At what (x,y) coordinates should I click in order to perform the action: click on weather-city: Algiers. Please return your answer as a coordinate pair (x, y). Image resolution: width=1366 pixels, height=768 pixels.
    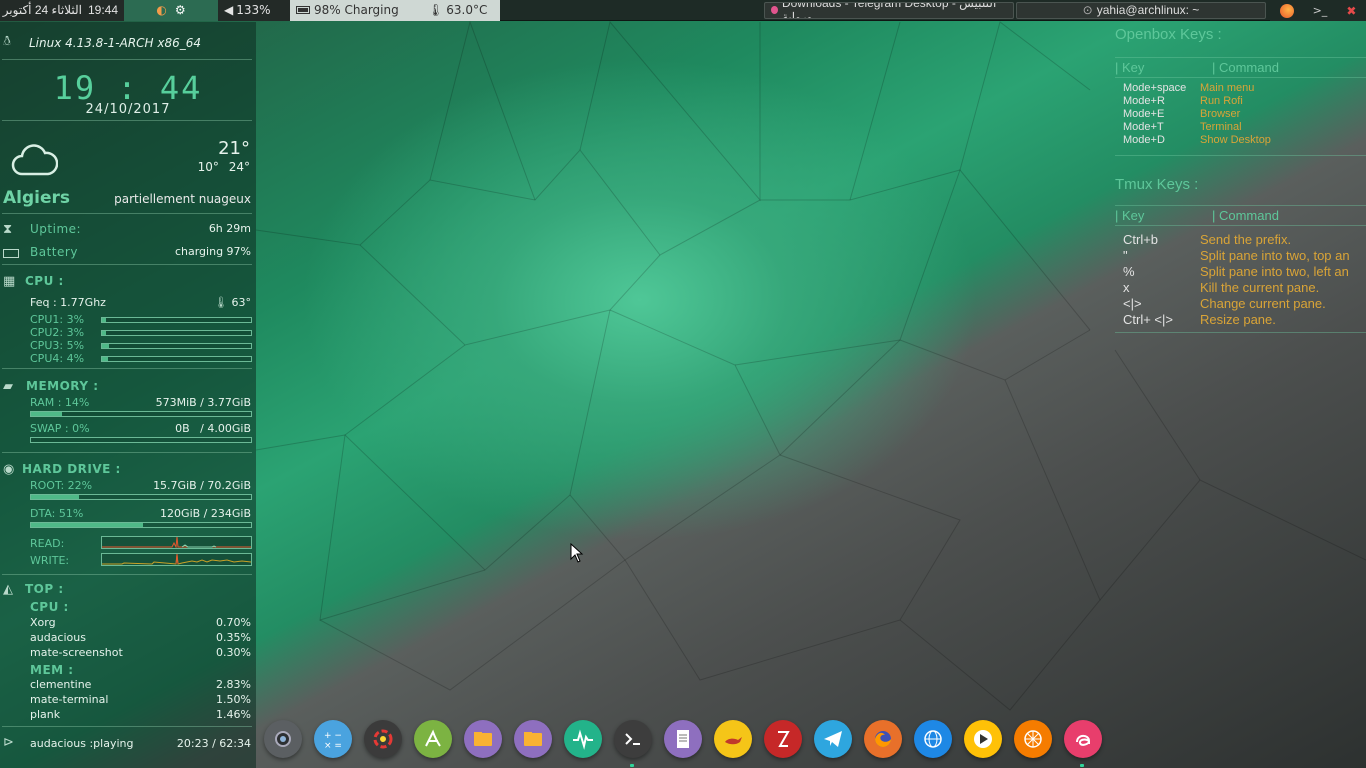
    Looking at the image, I should click on (37, 198).